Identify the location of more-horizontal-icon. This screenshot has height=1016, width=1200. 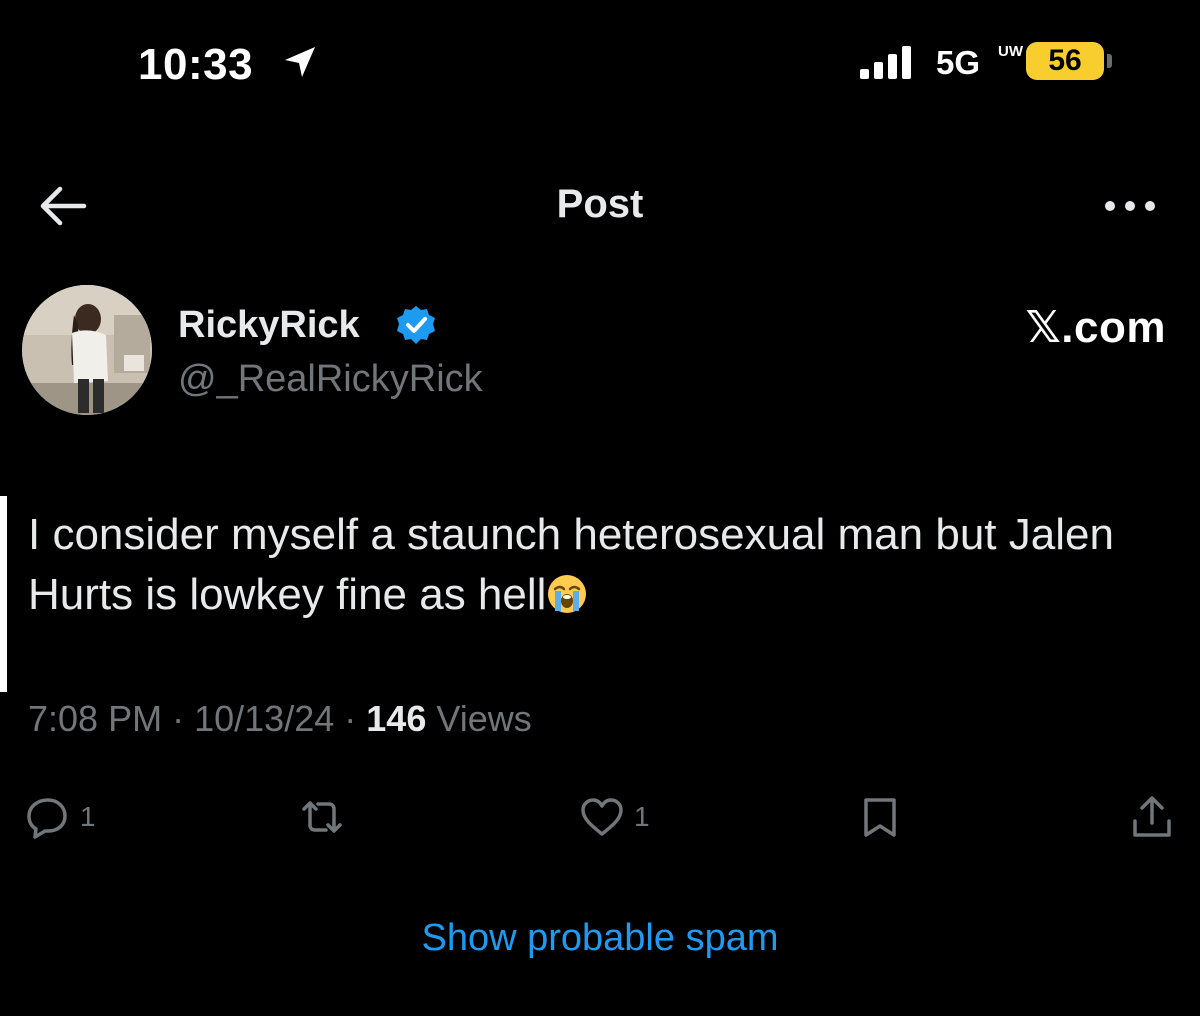
(1130, 206).